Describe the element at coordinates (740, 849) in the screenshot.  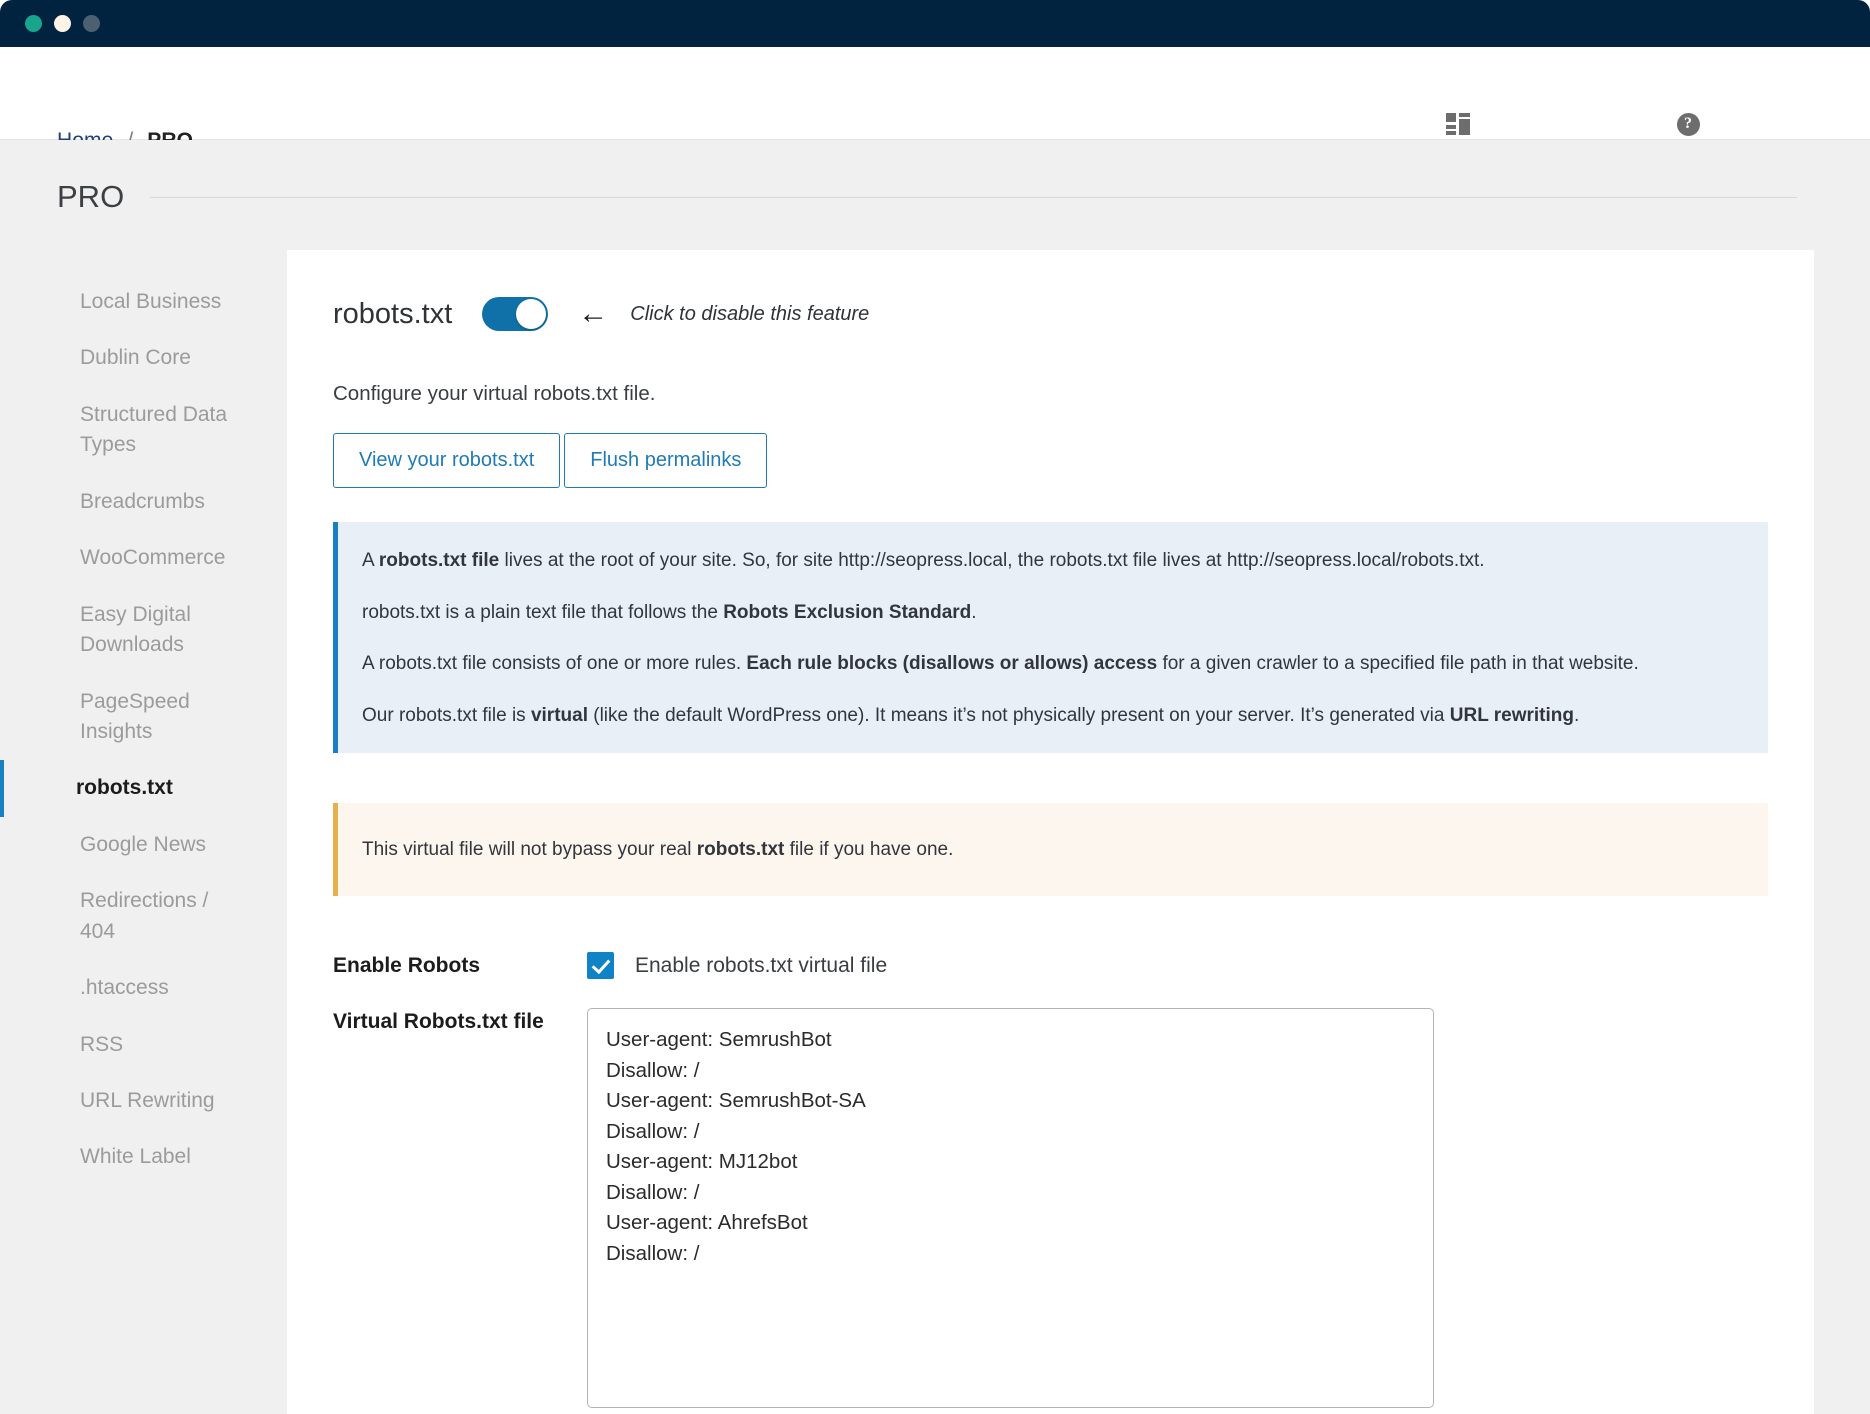
I see `warning-notice-text: robots.txt` at that location.